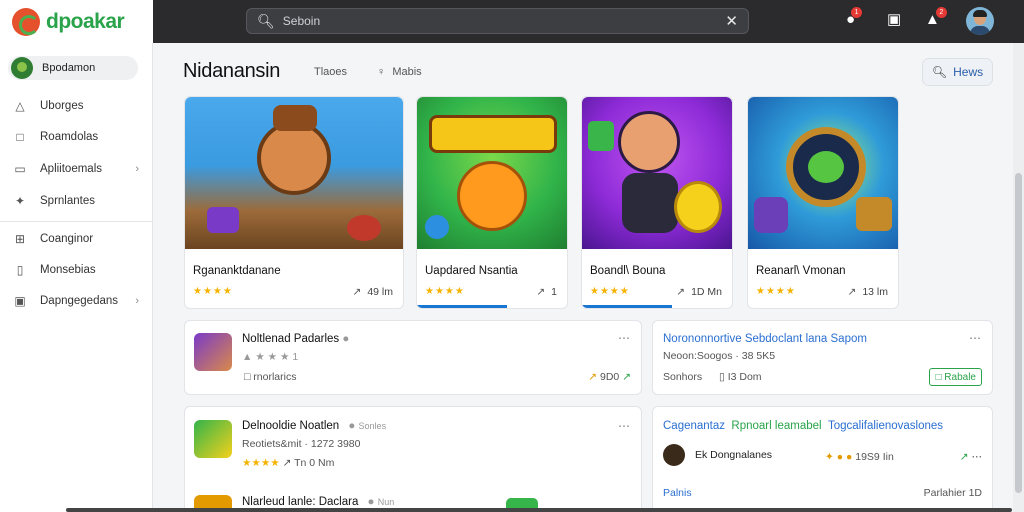 The height and width of the screenshot is (512, 1024). Describe the element at coordinates (504, 21) in the screenshot. I see `search-input: Seboin` at that location.